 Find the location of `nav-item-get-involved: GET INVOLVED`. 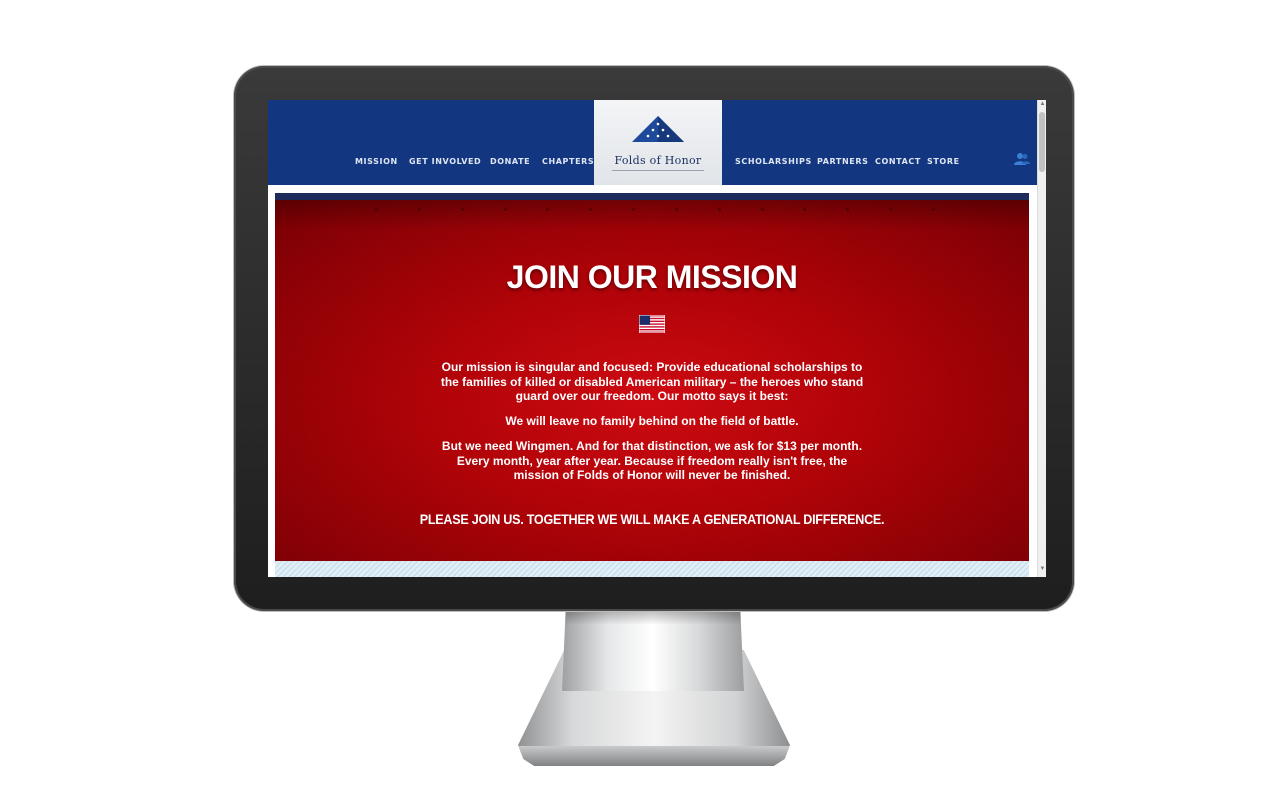

nav-item-get-involved: GET INVOLVED is located at coordinates (445, 161).